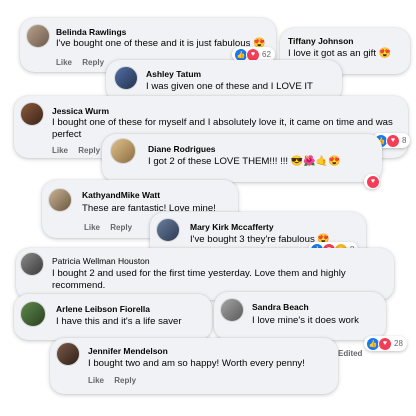 This screenshot has height=416, width=416. I want to click on commenter-name: Jennifer Mendelson, so click(128, 351).